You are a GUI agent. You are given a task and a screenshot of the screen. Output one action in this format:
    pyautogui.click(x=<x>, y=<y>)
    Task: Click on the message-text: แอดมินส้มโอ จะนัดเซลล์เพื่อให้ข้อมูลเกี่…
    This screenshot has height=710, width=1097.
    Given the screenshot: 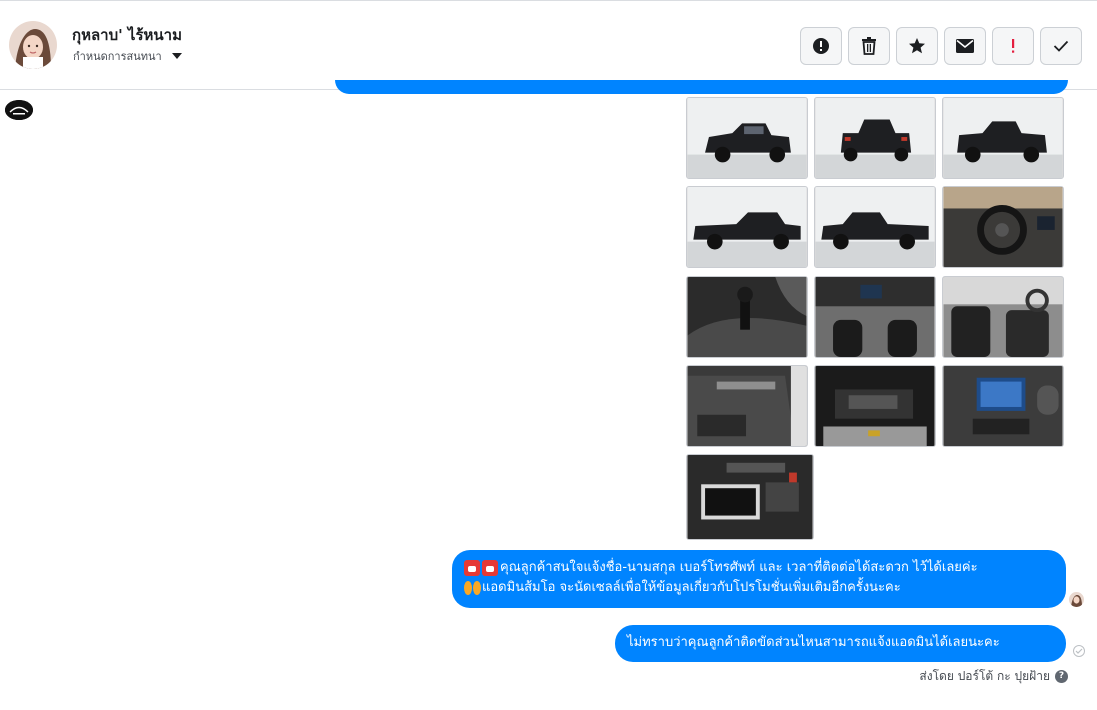 What is the action you would take?
    pyautogui.click(x=691, y=587)
    